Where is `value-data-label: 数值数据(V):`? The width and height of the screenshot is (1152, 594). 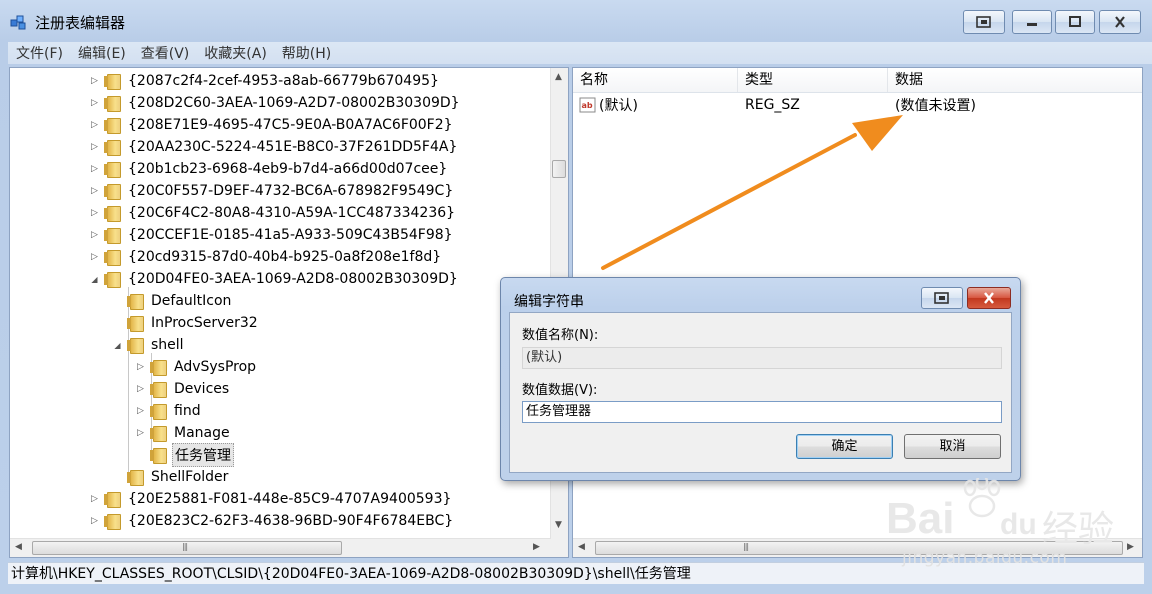 value-data-label: 数值数据(V): is located at coordinates (560, 390).